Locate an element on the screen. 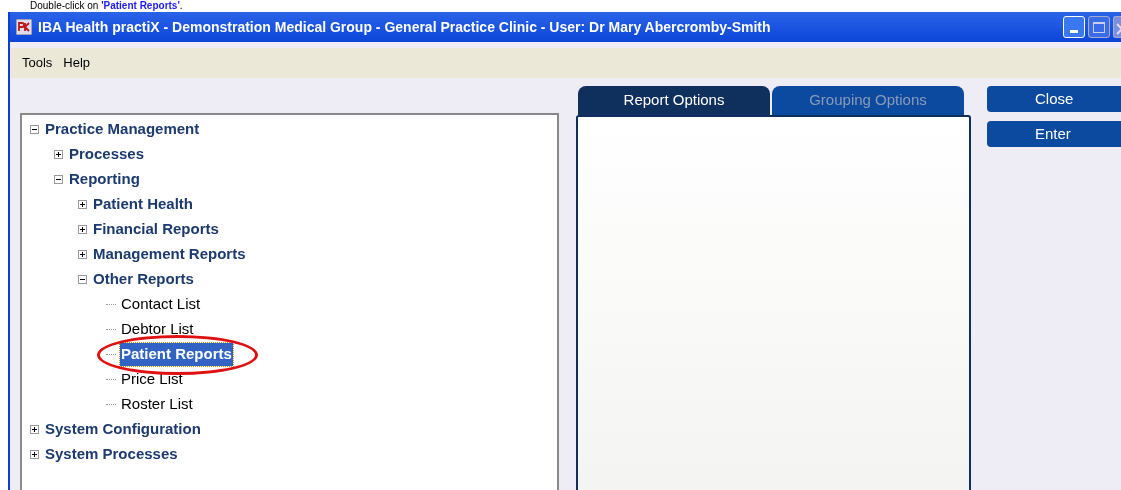 The height and width of the screenshot is (490, 1121). tree-item: System Processes is located at coordinates (111, 454).